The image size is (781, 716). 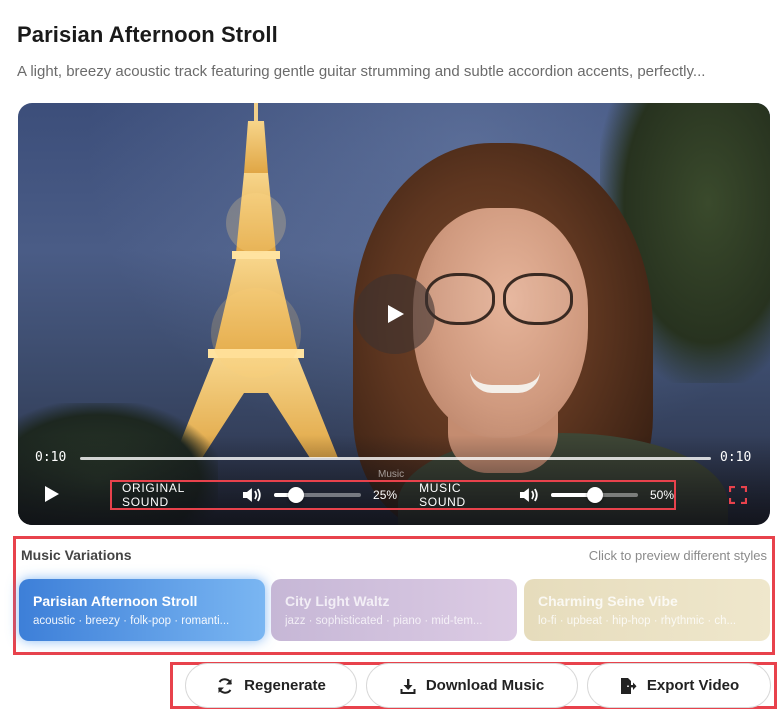 What do you see at coordinates (500, 323) in the screenshot?
I see `subject-face` at bounding box center [500, 323].